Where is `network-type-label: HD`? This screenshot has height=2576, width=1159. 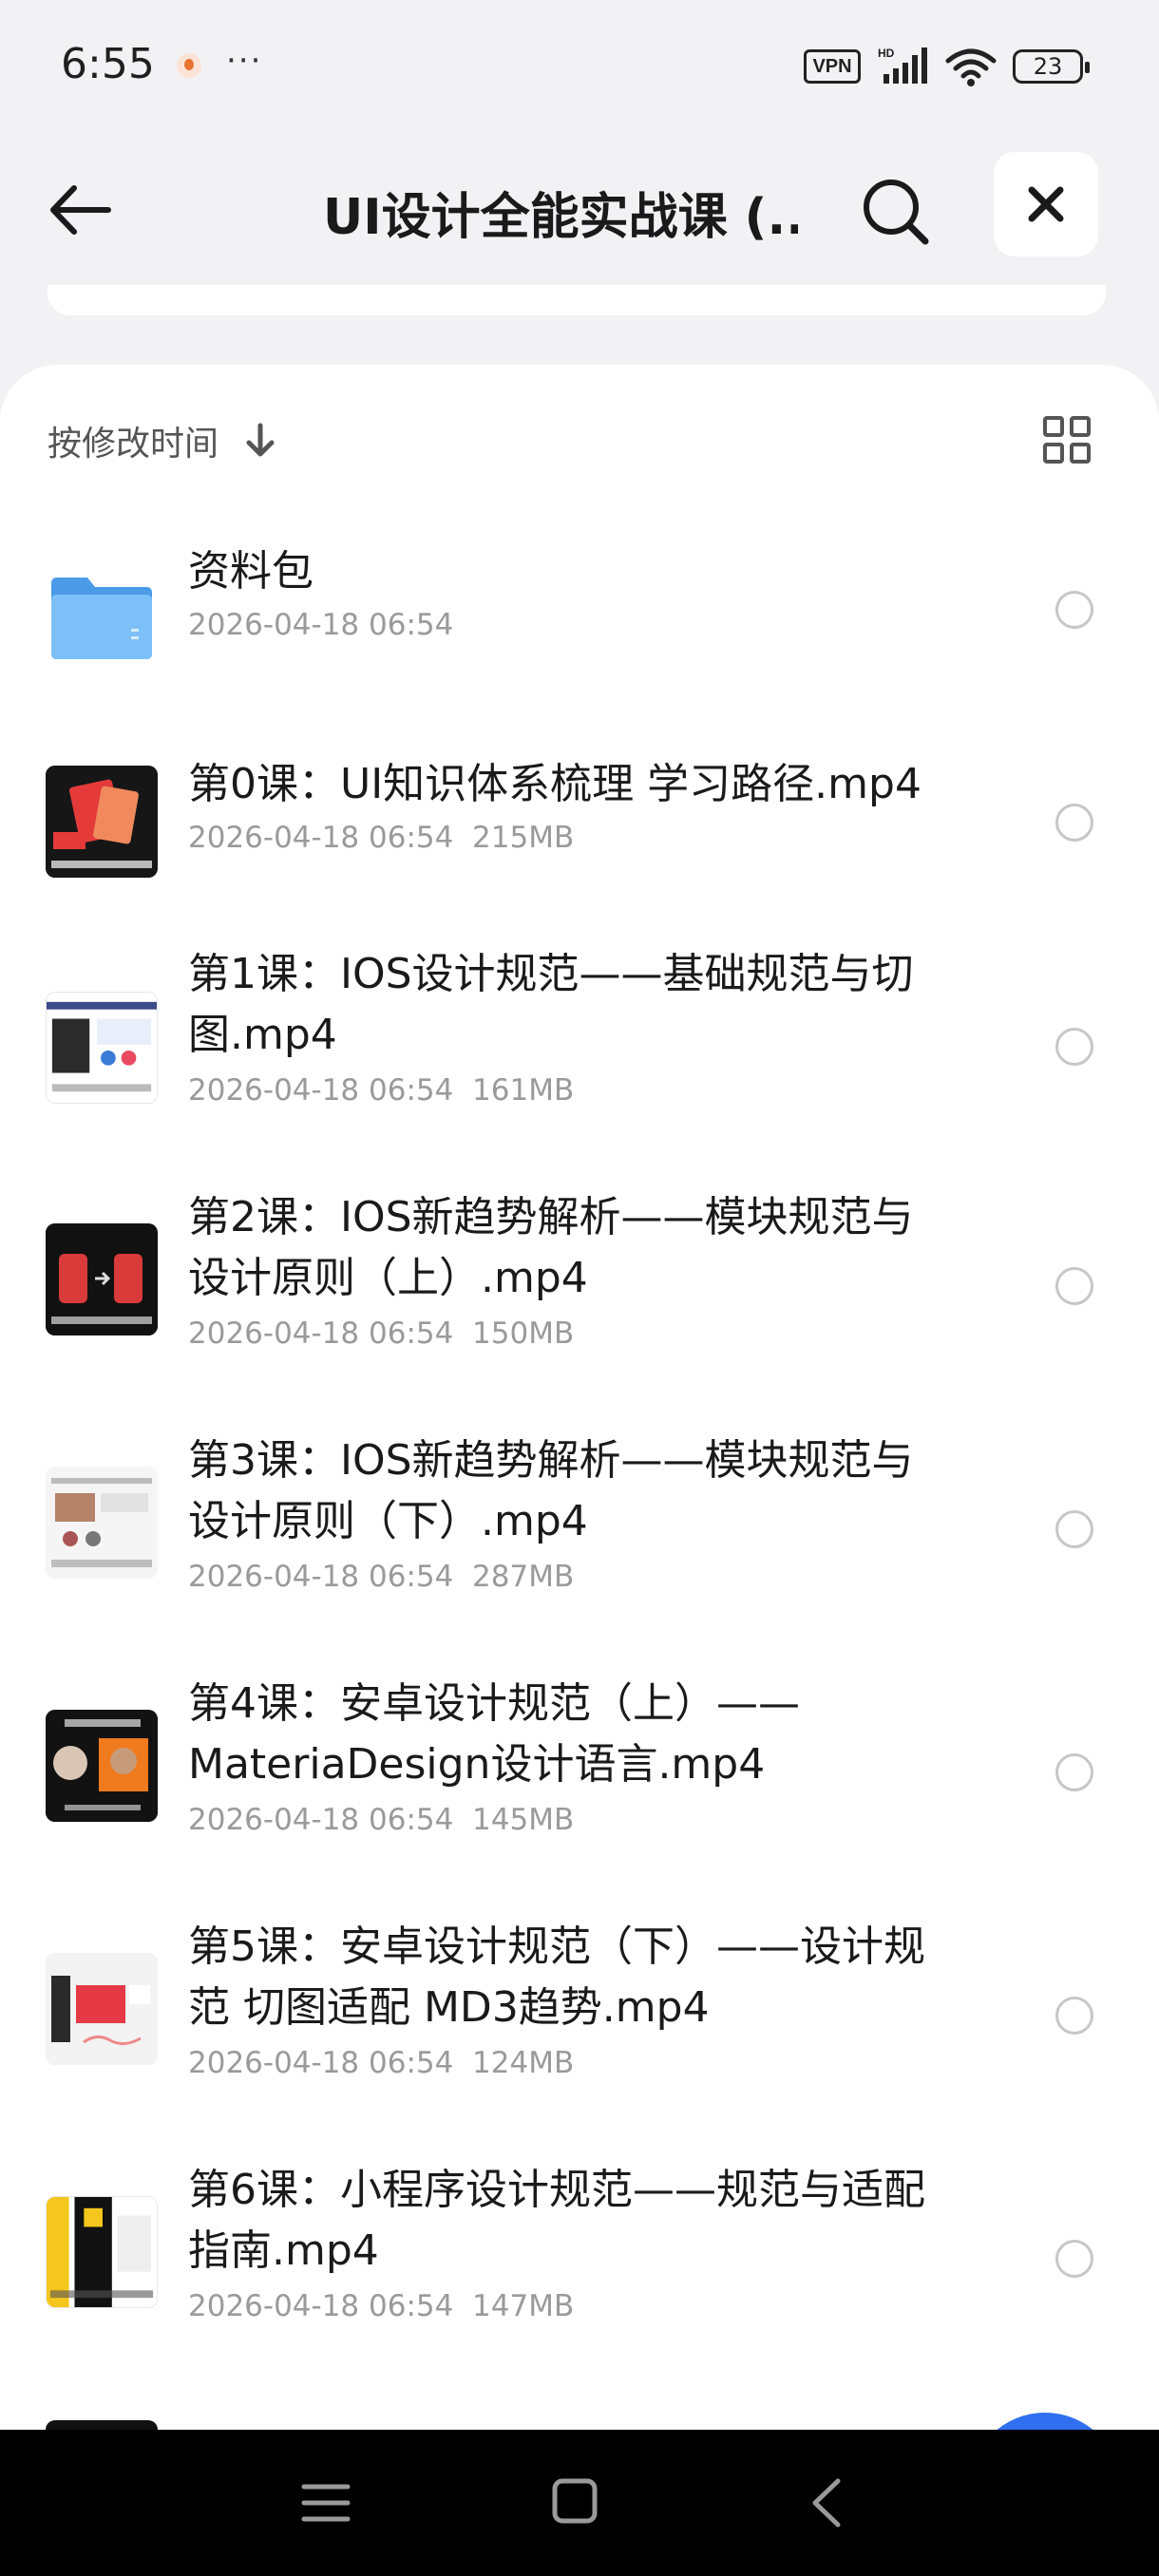 network-type-label: HD is located at coordinates (886, 53).